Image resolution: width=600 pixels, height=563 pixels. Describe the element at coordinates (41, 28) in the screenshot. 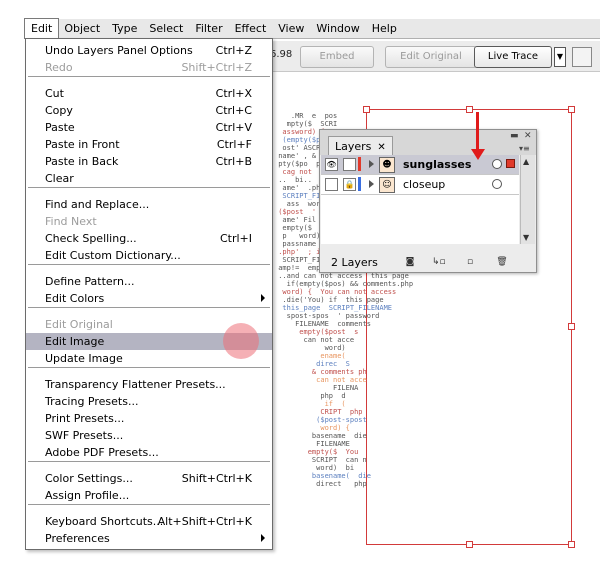

I see `menu-edit: Edit` at that location.